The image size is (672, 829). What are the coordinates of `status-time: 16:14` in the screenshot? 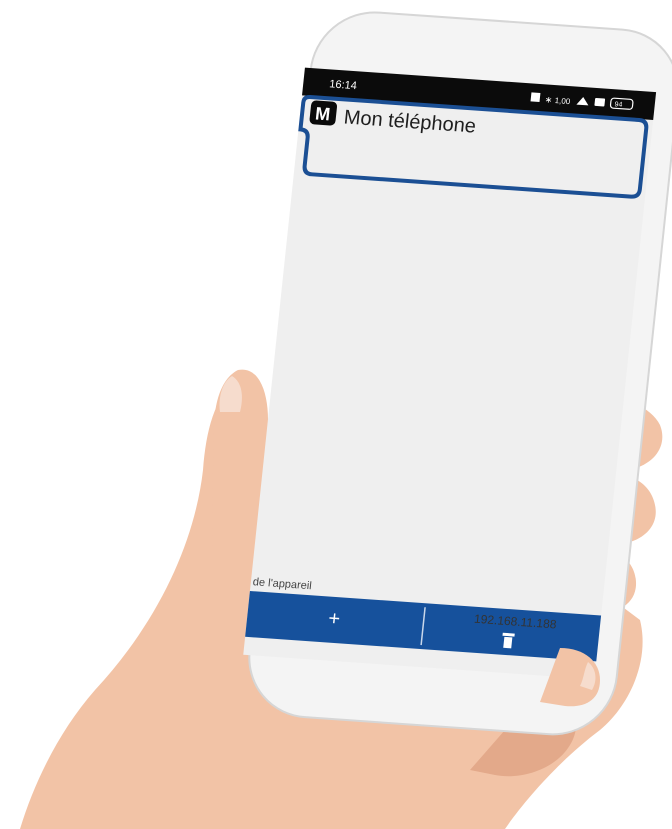 It's located at (343, 85).